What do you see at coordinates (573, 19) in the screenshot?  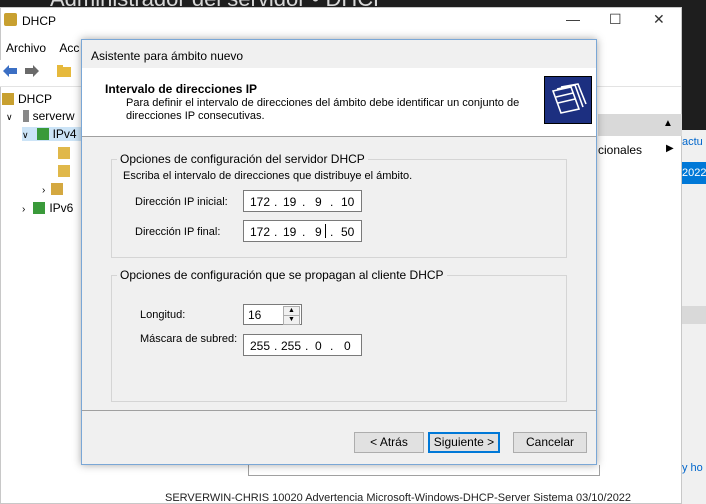 I see `minimize-icon: —` at bounding box center [573, 19].